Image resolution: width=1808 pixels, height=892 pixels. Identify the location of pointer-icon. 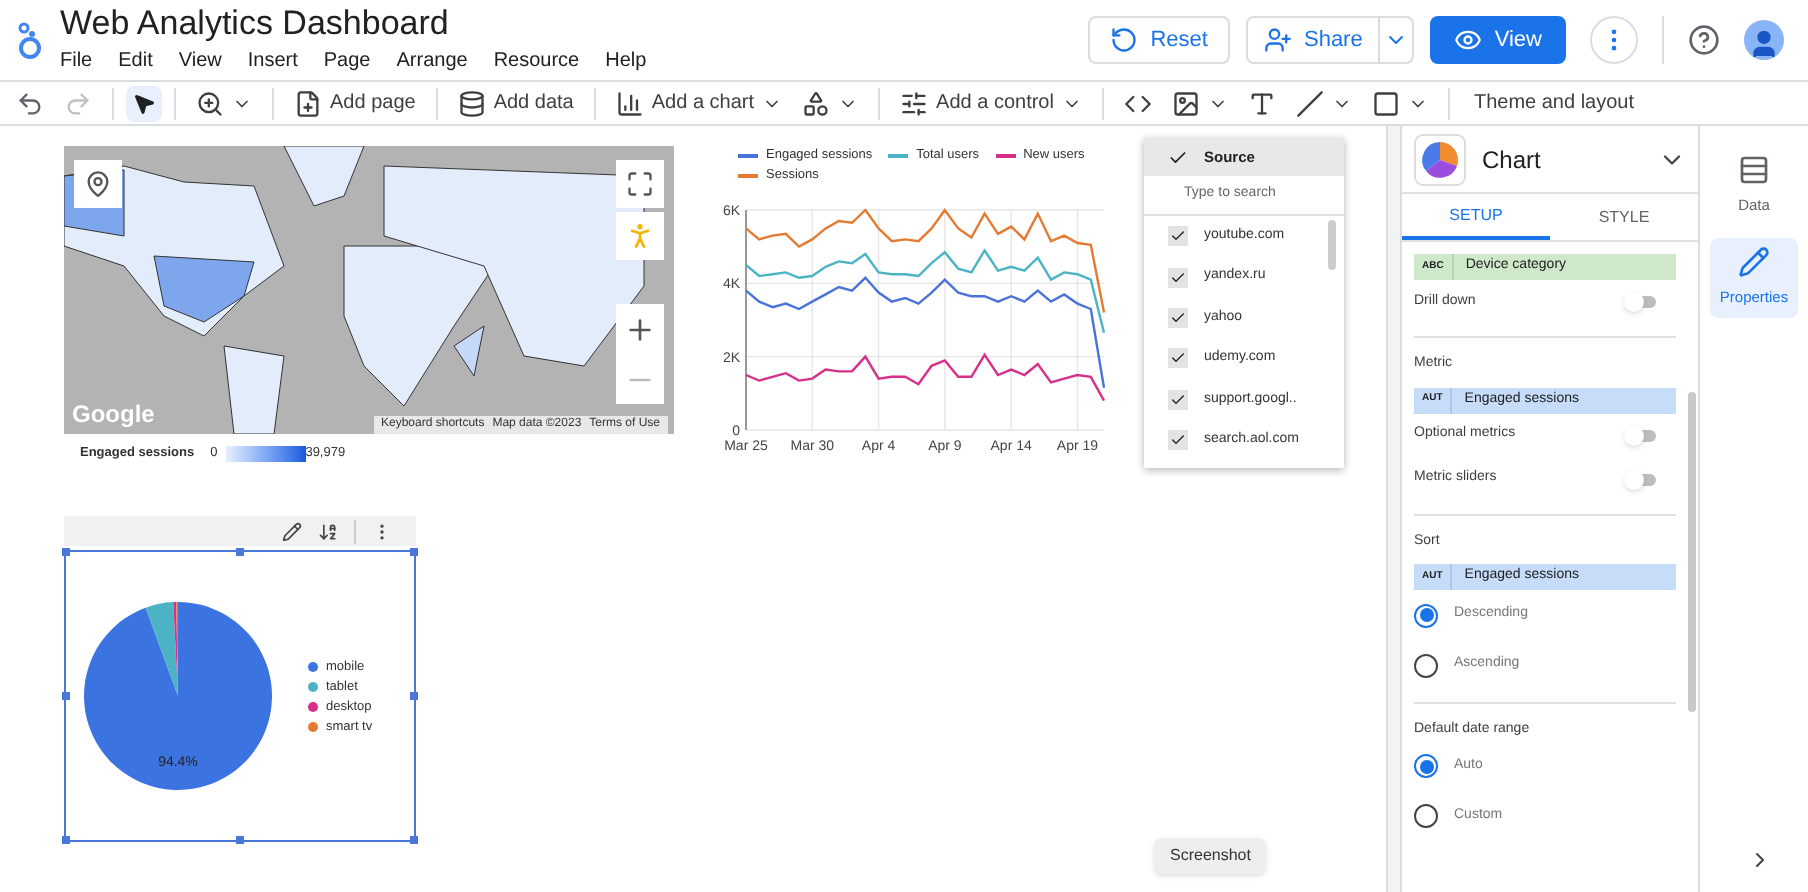
(144, 103).